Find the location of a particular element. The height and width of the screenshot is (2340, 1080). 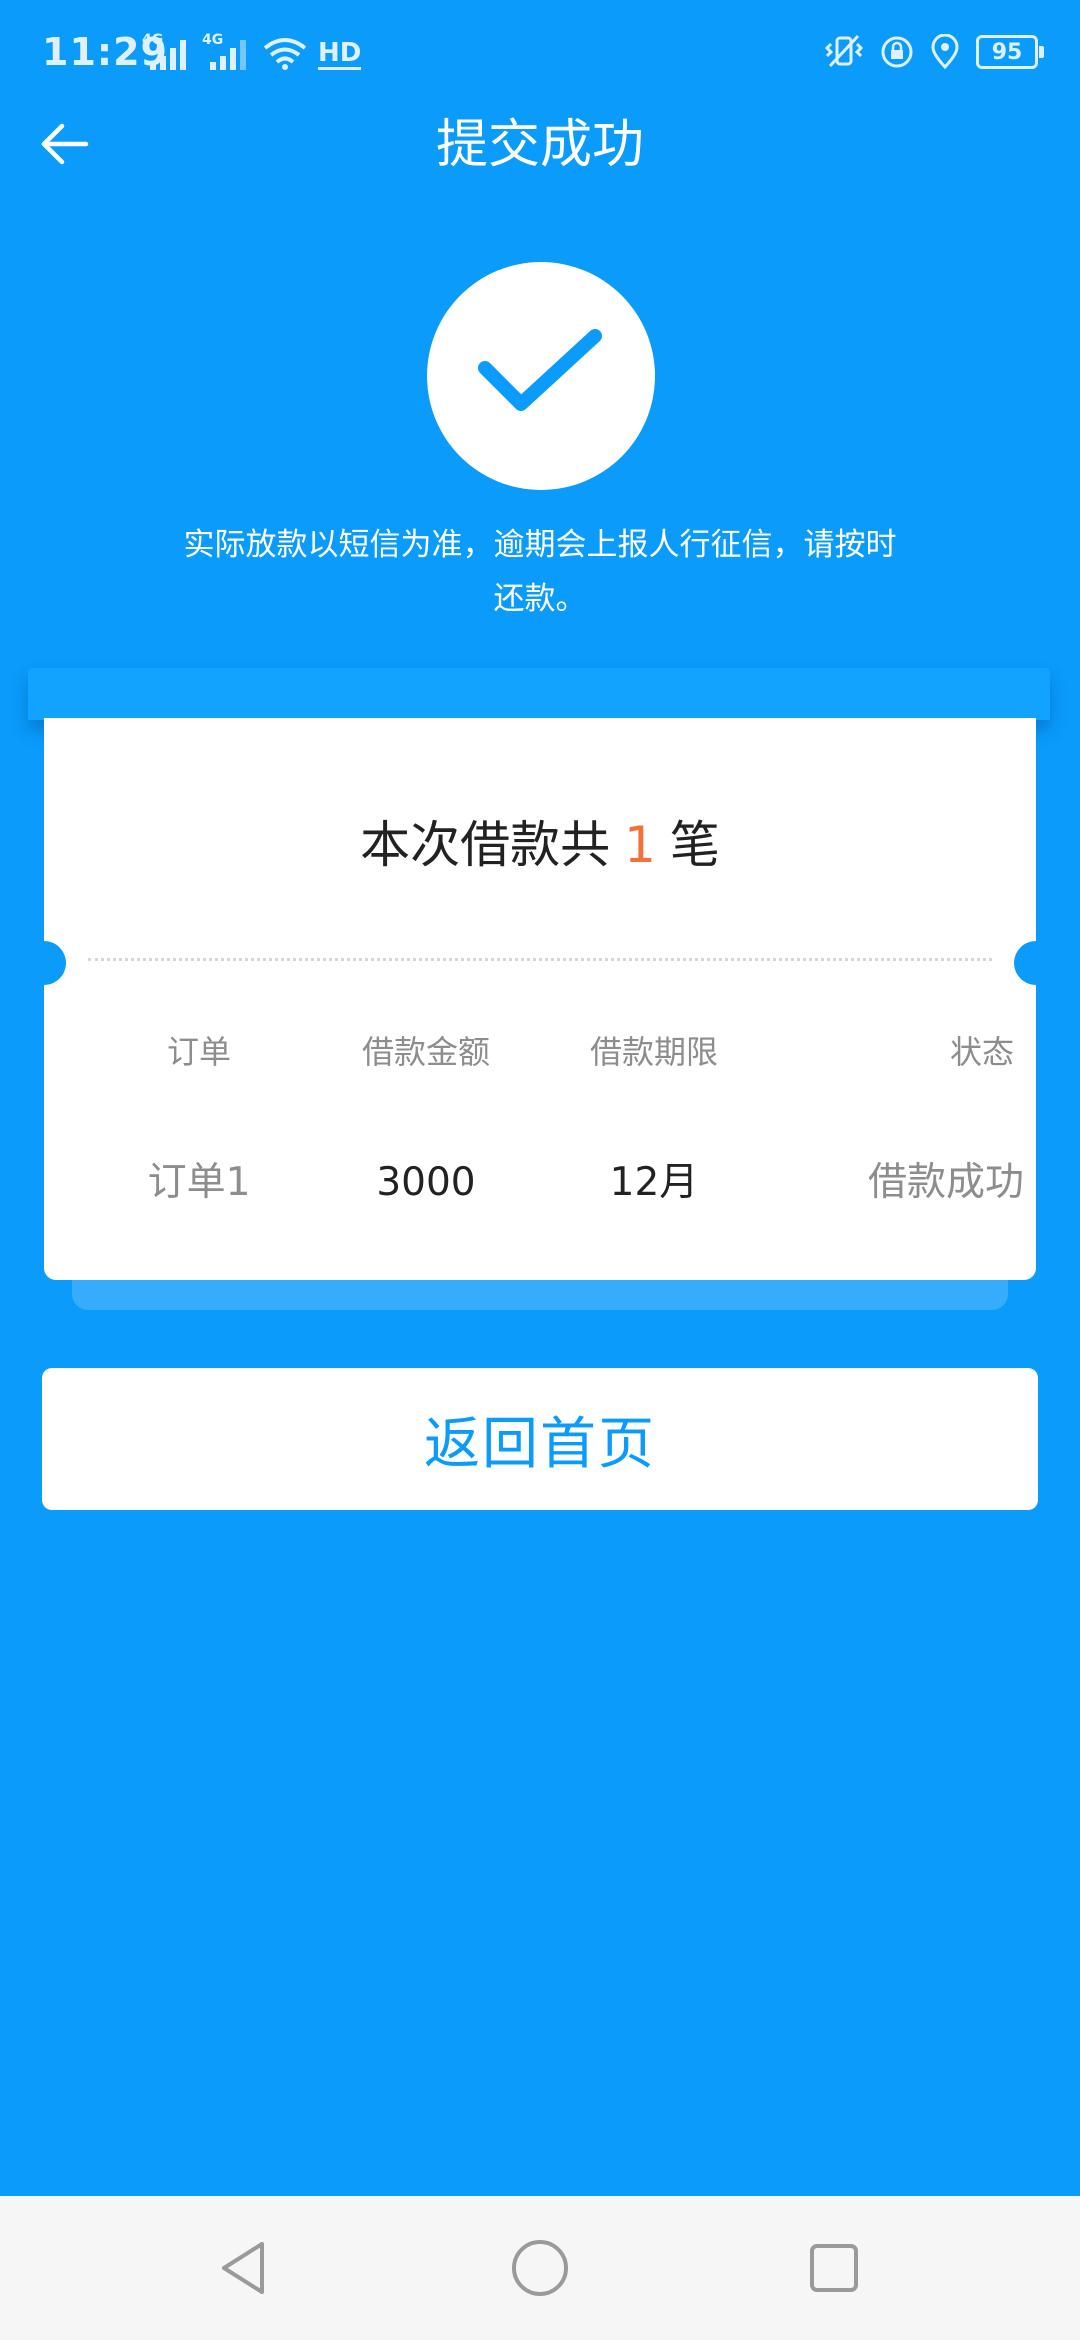

ticket-notch-left is located at coordinates (44, 963).